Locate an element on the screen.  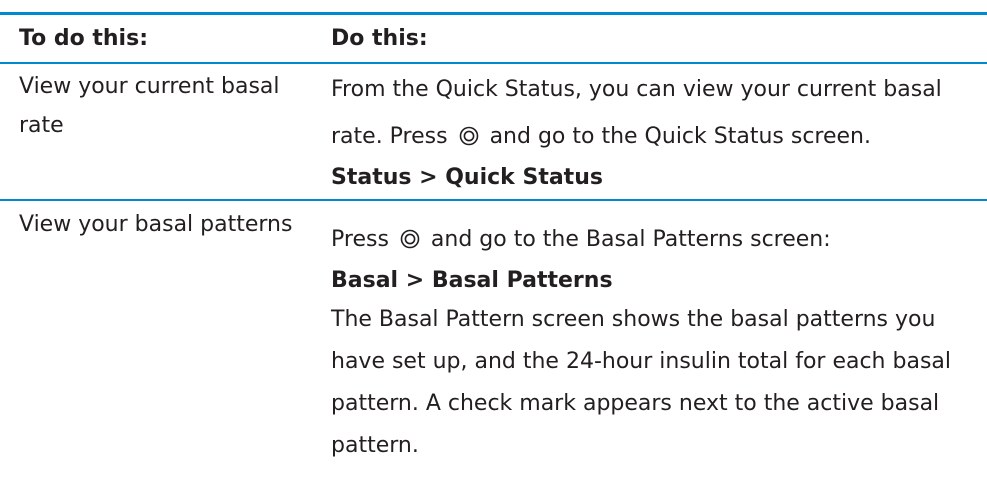
row2-task-line1: View your basal patterns is located at coordinates (156, 224).